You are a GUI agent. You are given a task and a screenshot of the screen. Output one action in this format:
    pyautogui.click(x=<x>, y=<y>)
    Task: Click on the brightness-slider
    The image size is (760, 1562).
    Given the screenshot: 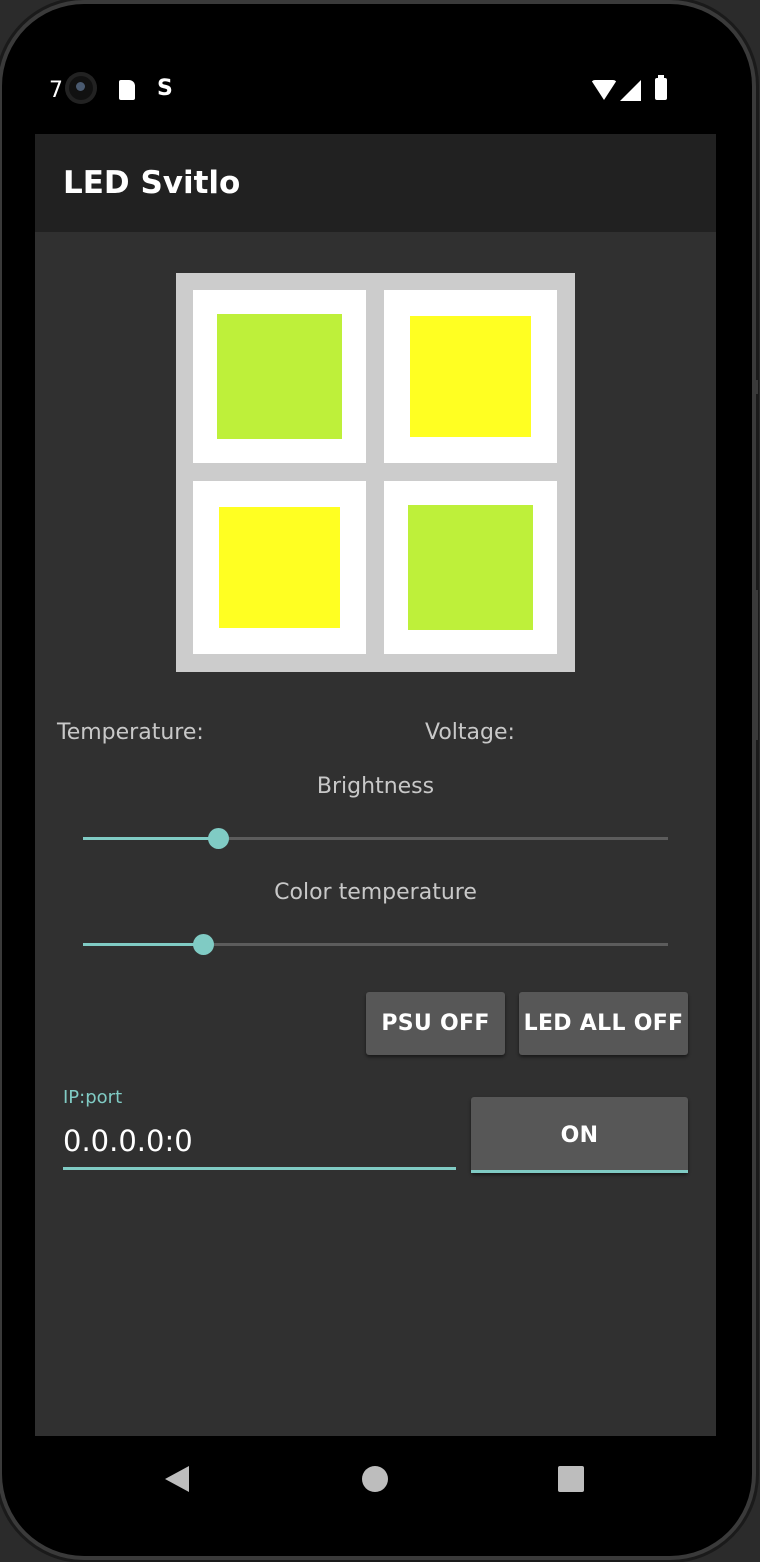 What is the action you would take?
    pyautogui.click(x=375, y=839)
    